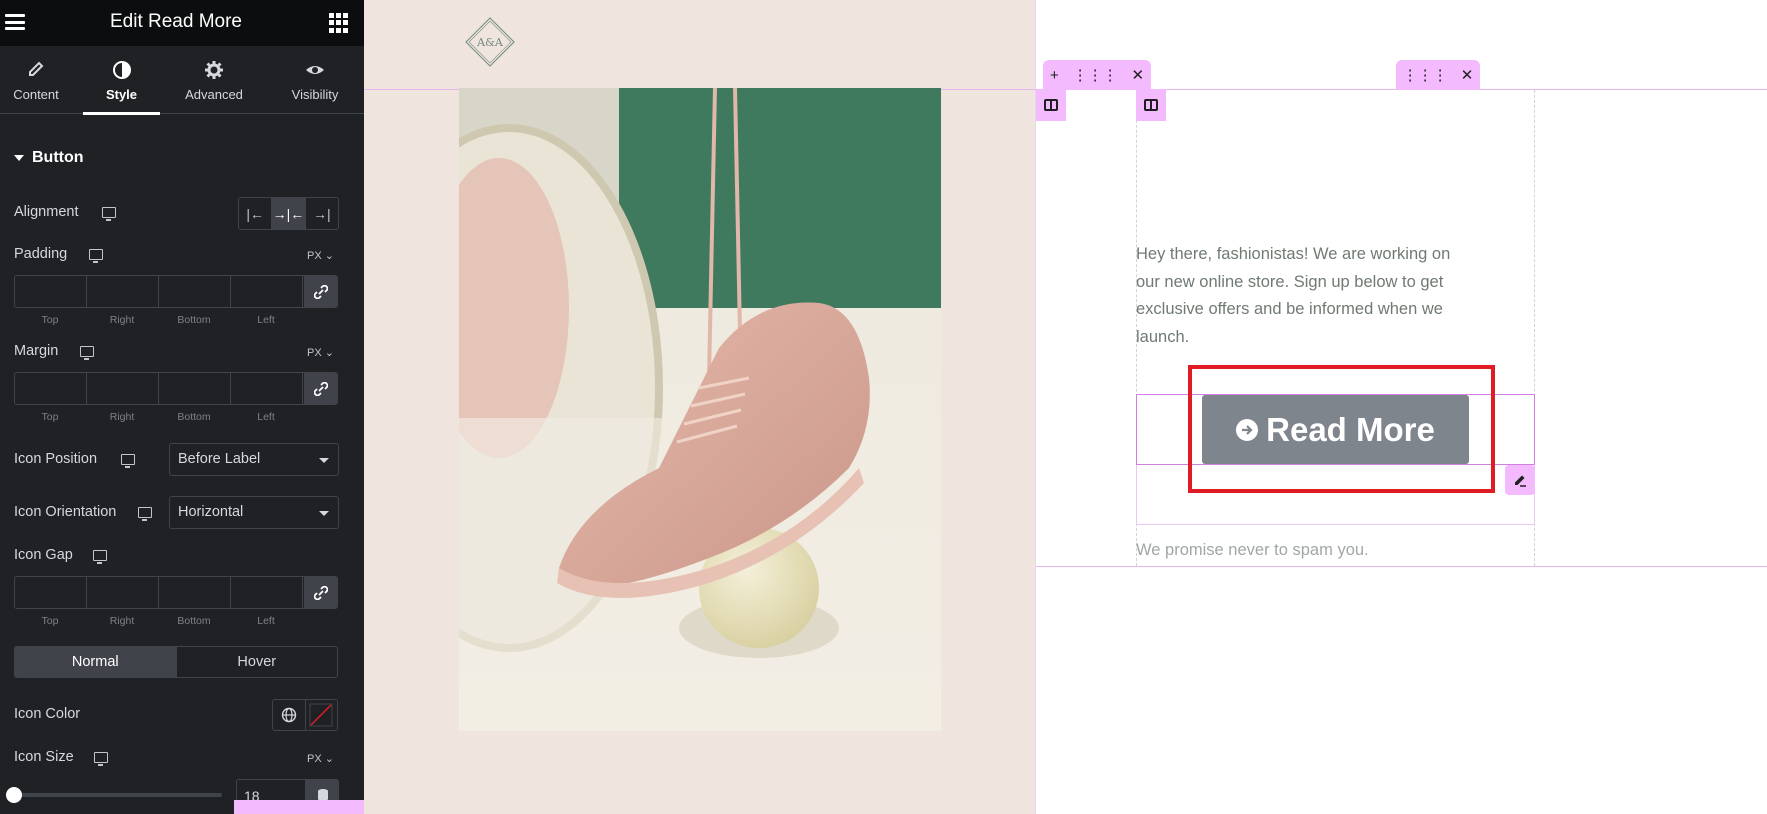 The height and width of the screenshot is (814, 1767). What do you see at coordinates (123, 291) in the screenshot?
I see `padding-right-input` at bounding box center [123, 291].